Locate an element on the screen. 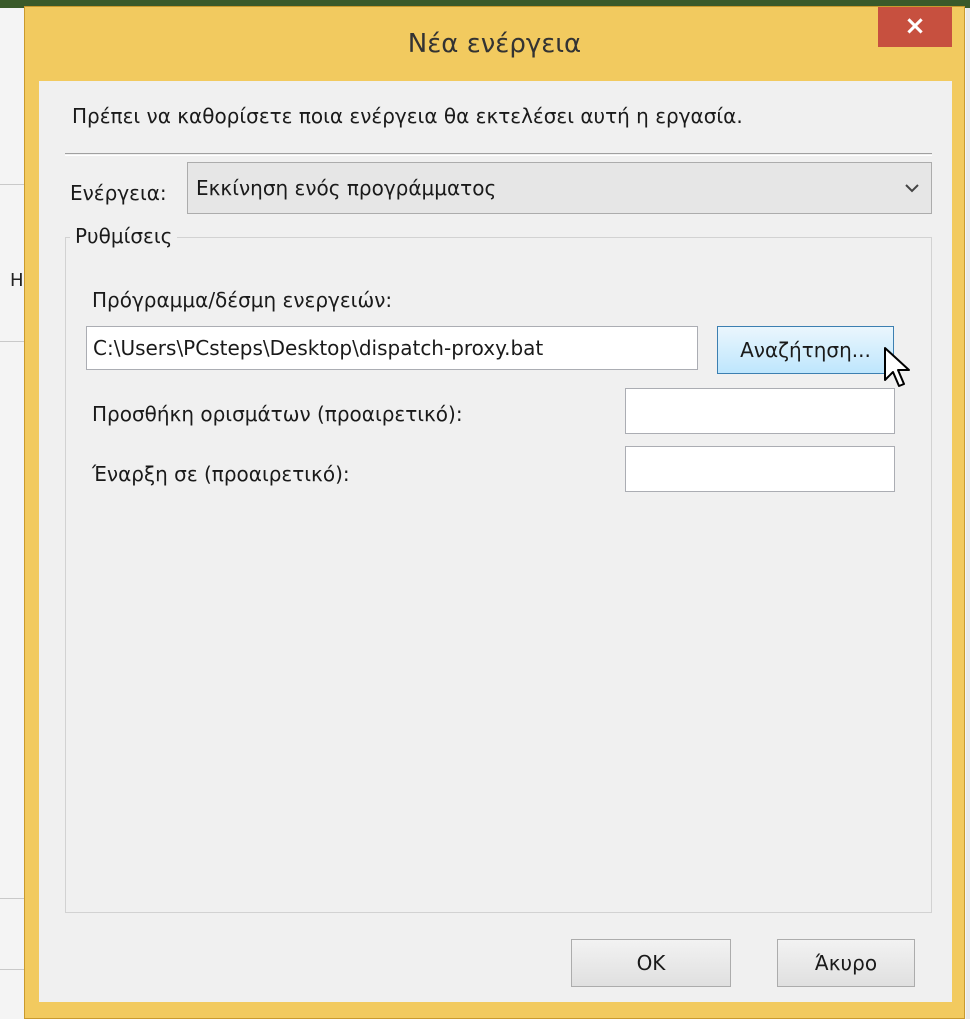  action-selected-value: Εκκίνηση ενός προγράμματος is located at coordinates (346, 188).